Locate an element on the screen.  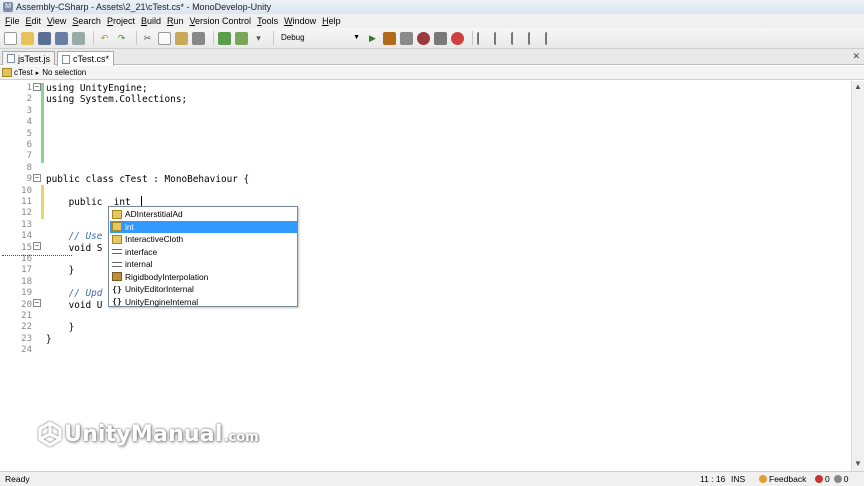
tab-label: jsTest.js is located at coordinates (34, 58).